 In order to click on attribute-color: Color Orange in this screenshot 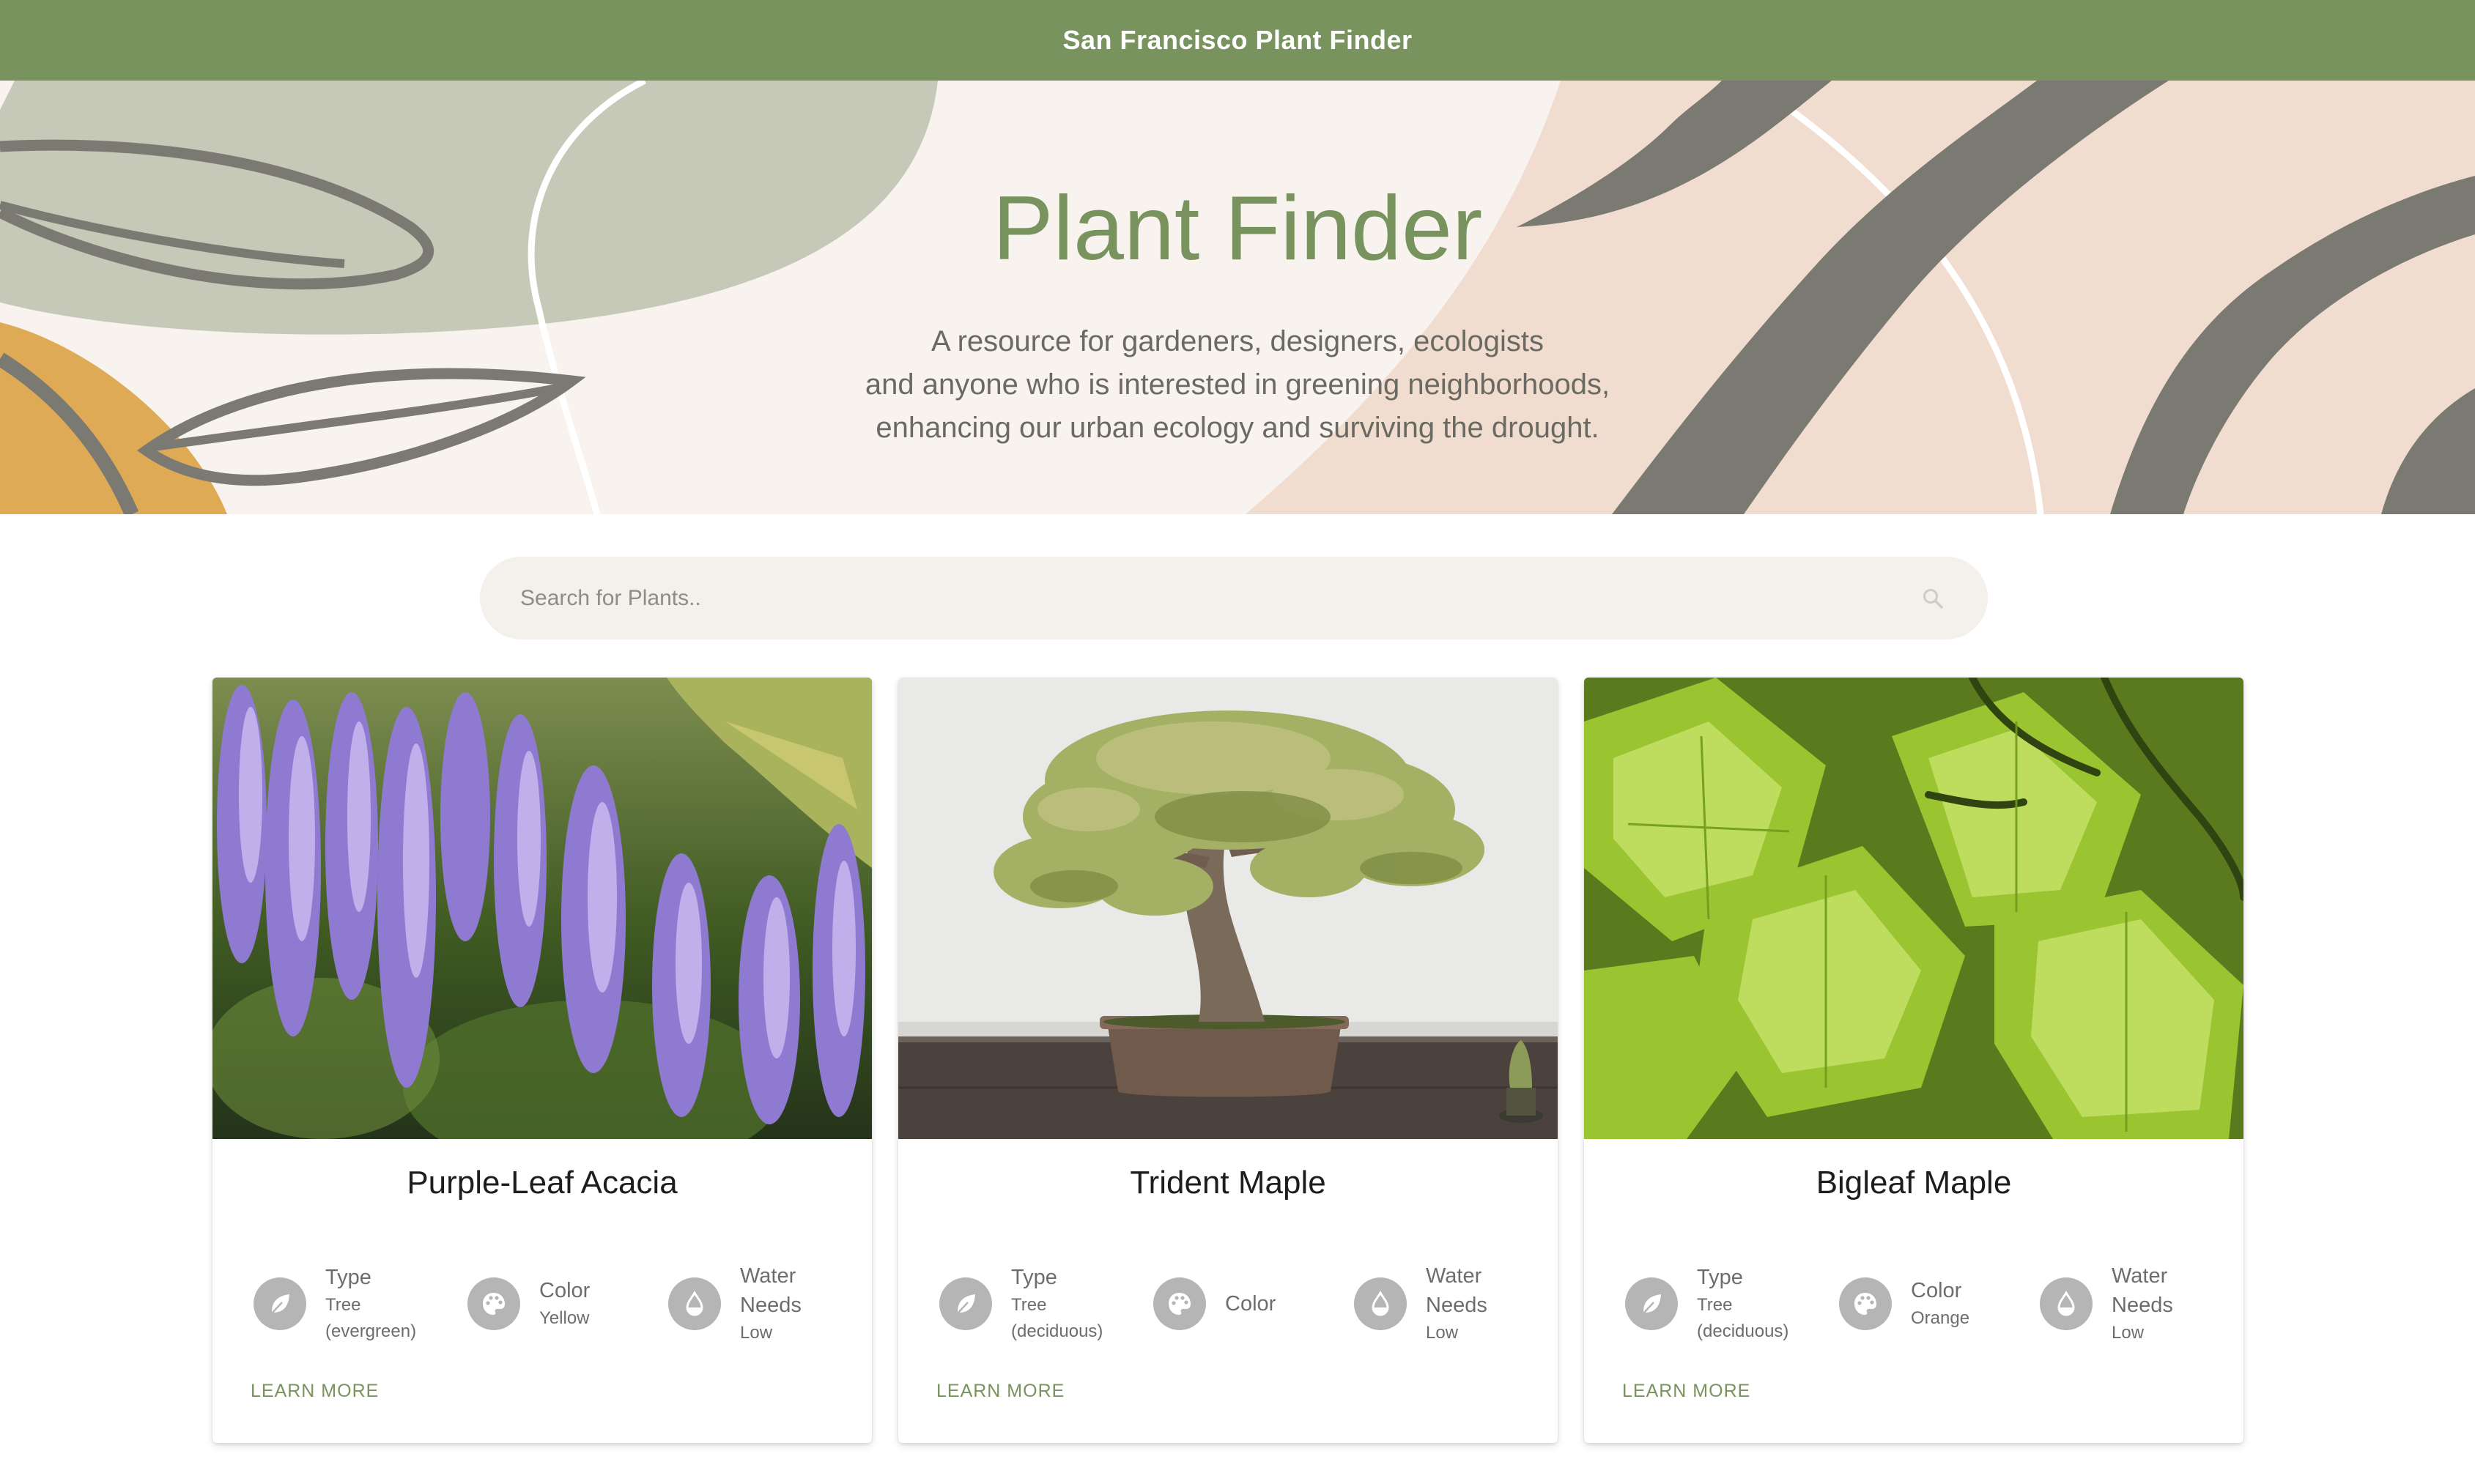, I will do `click(1927, 1304)`.